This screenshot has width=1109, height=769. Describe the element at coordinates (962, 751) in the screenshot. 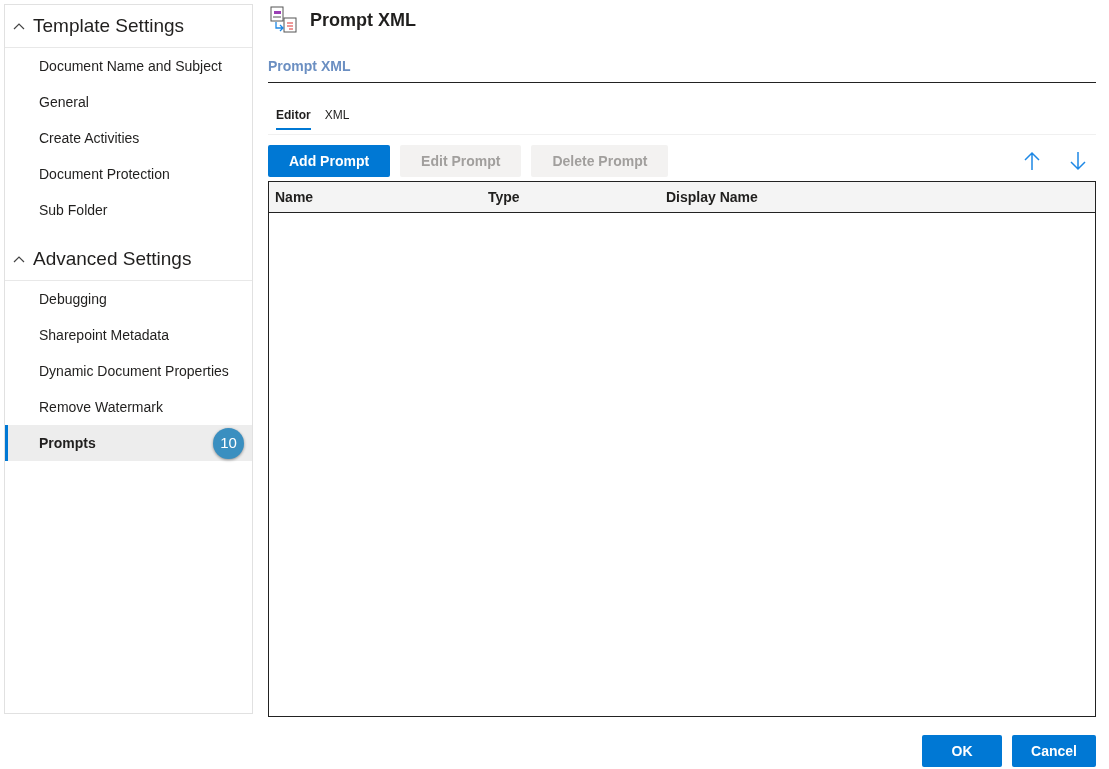

I see `ok-button: OK` at that location.